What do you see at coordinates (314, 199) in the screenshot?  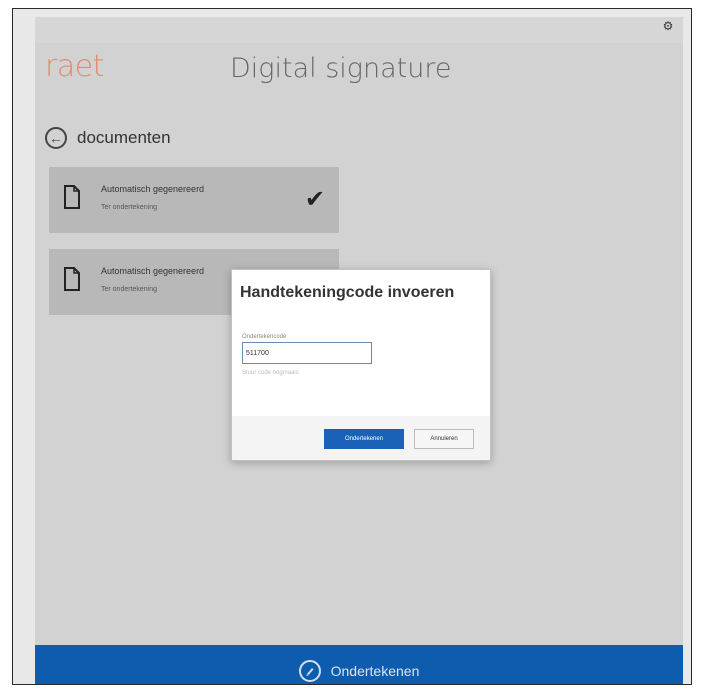 I see `checkmark-icon: ✔` at bounding box center [314, 199].